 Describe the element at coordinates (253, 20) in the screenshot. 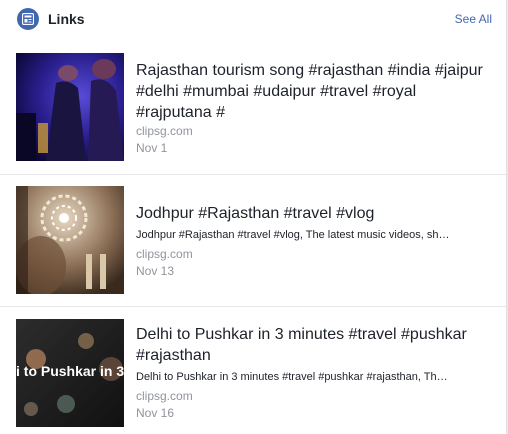

I see `links-header: Links See All` at that location.